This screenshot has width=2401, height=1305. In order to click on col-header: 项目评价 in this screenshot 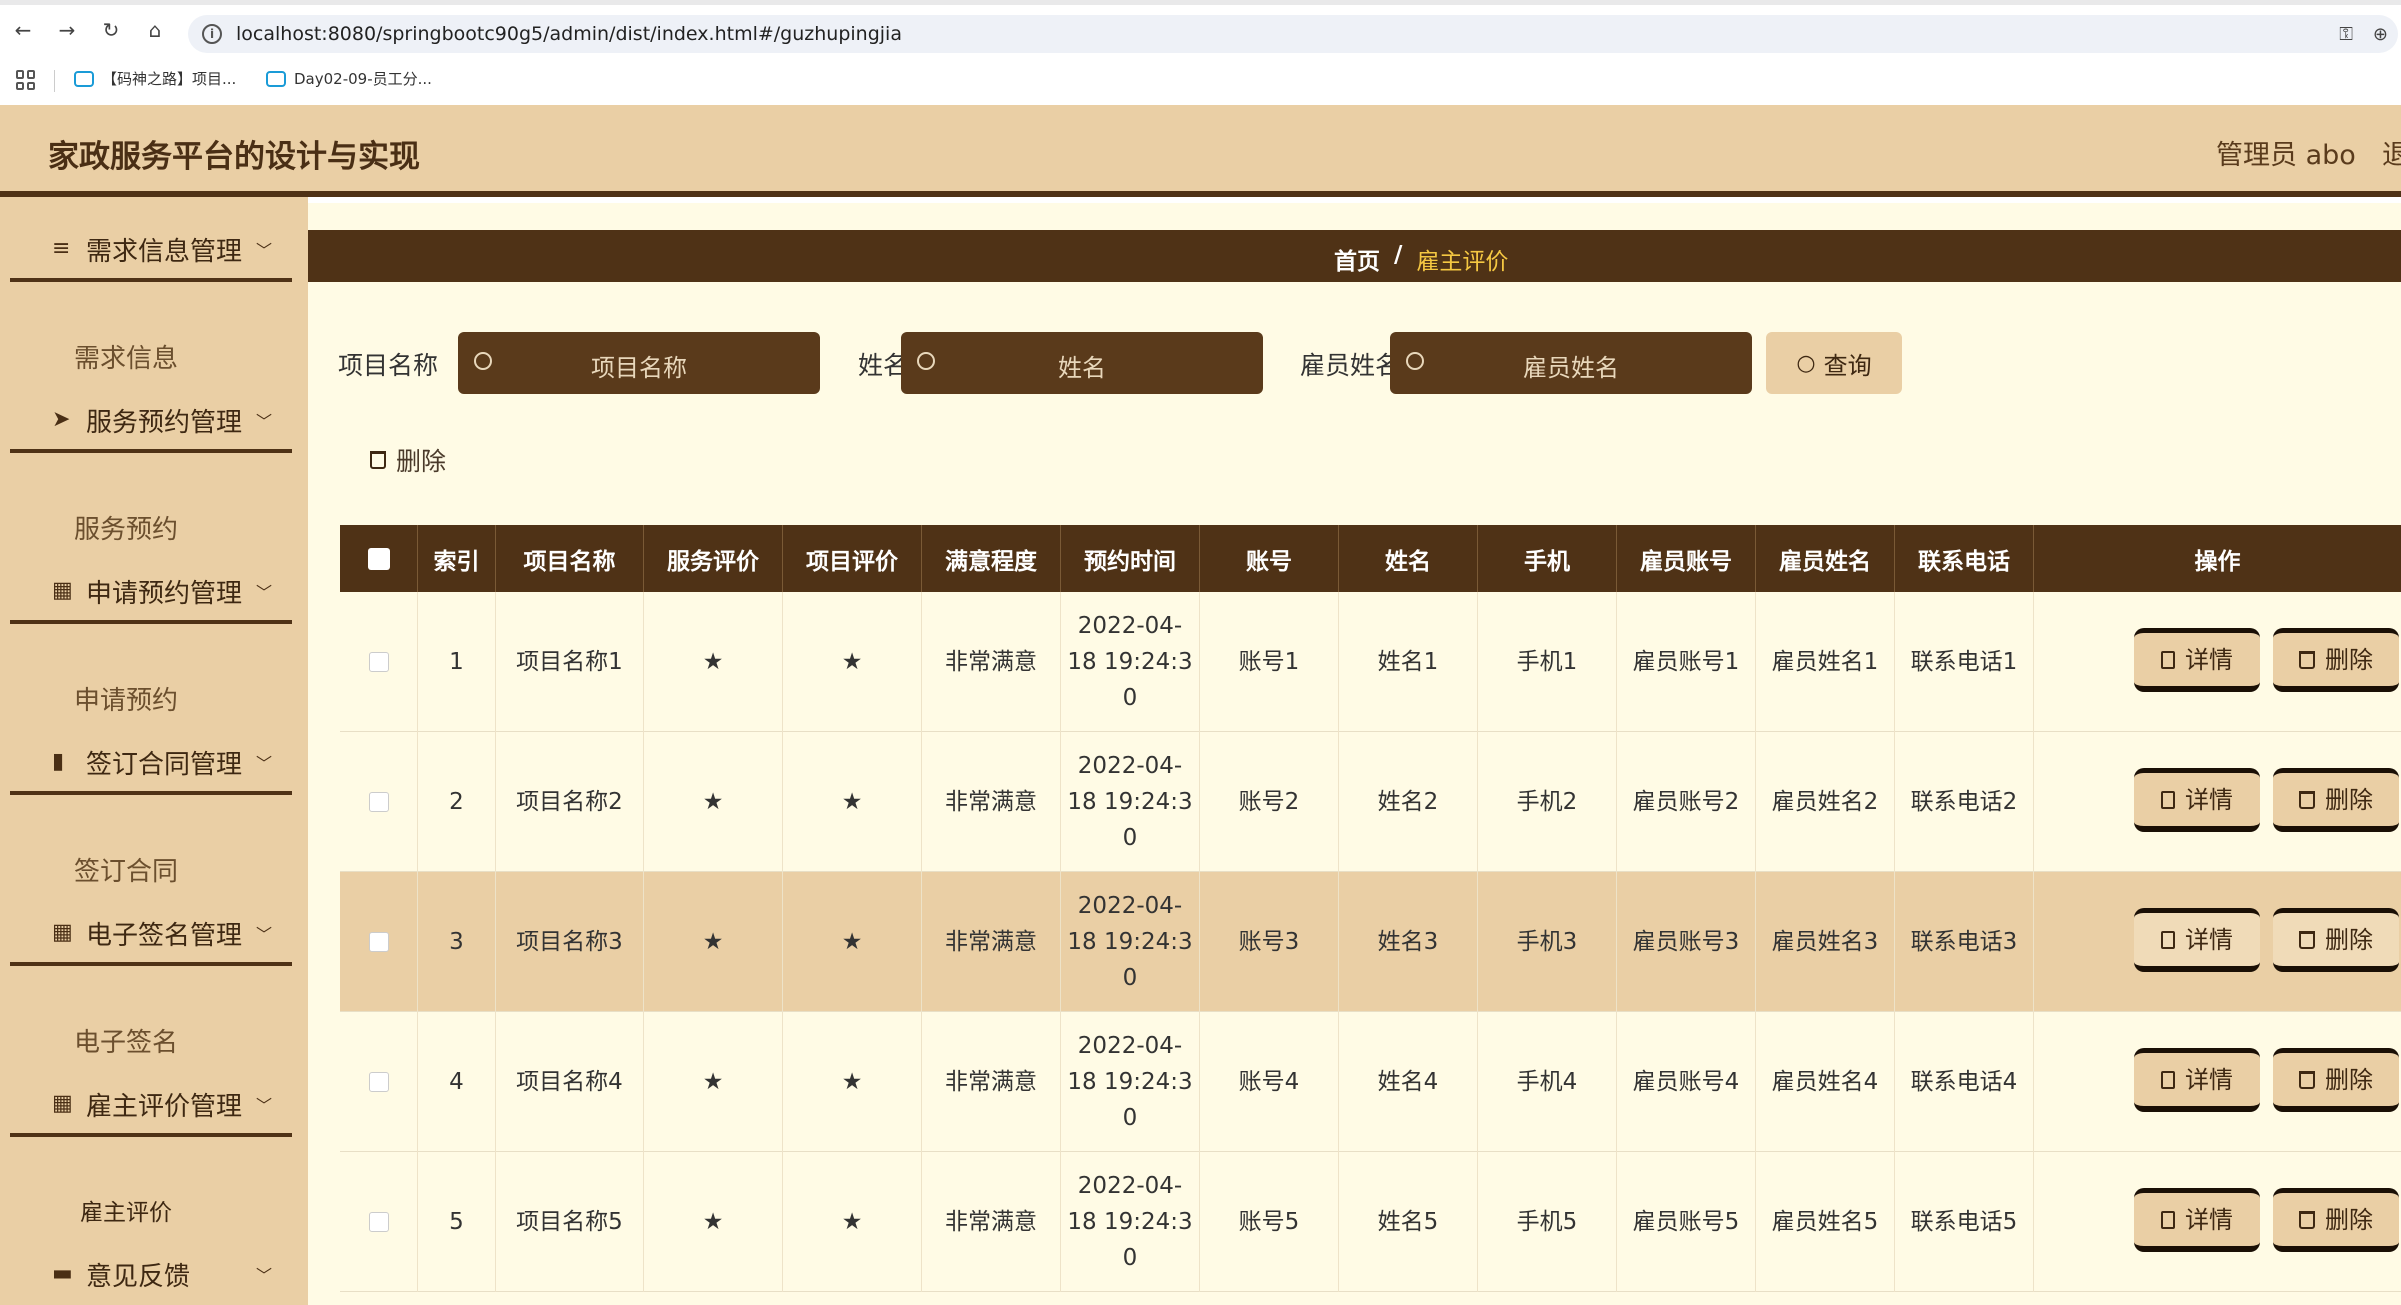, I will do `click(852, 558)`.